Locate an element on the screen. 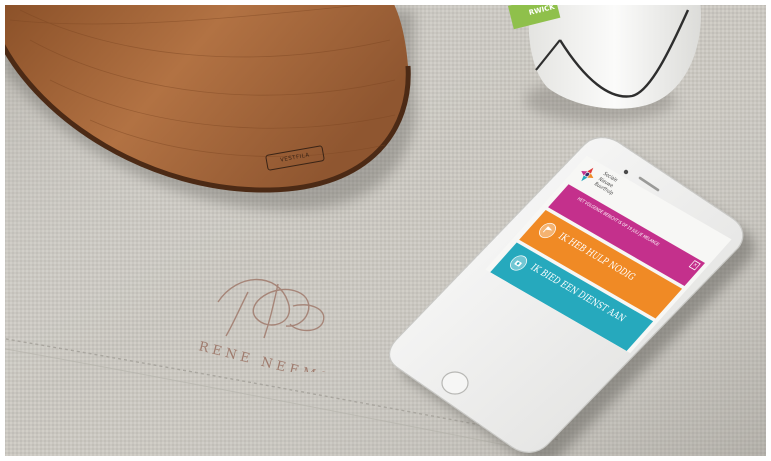 This screenshot has width=771, height=461. front-camera is located at coordinates (626, 172).